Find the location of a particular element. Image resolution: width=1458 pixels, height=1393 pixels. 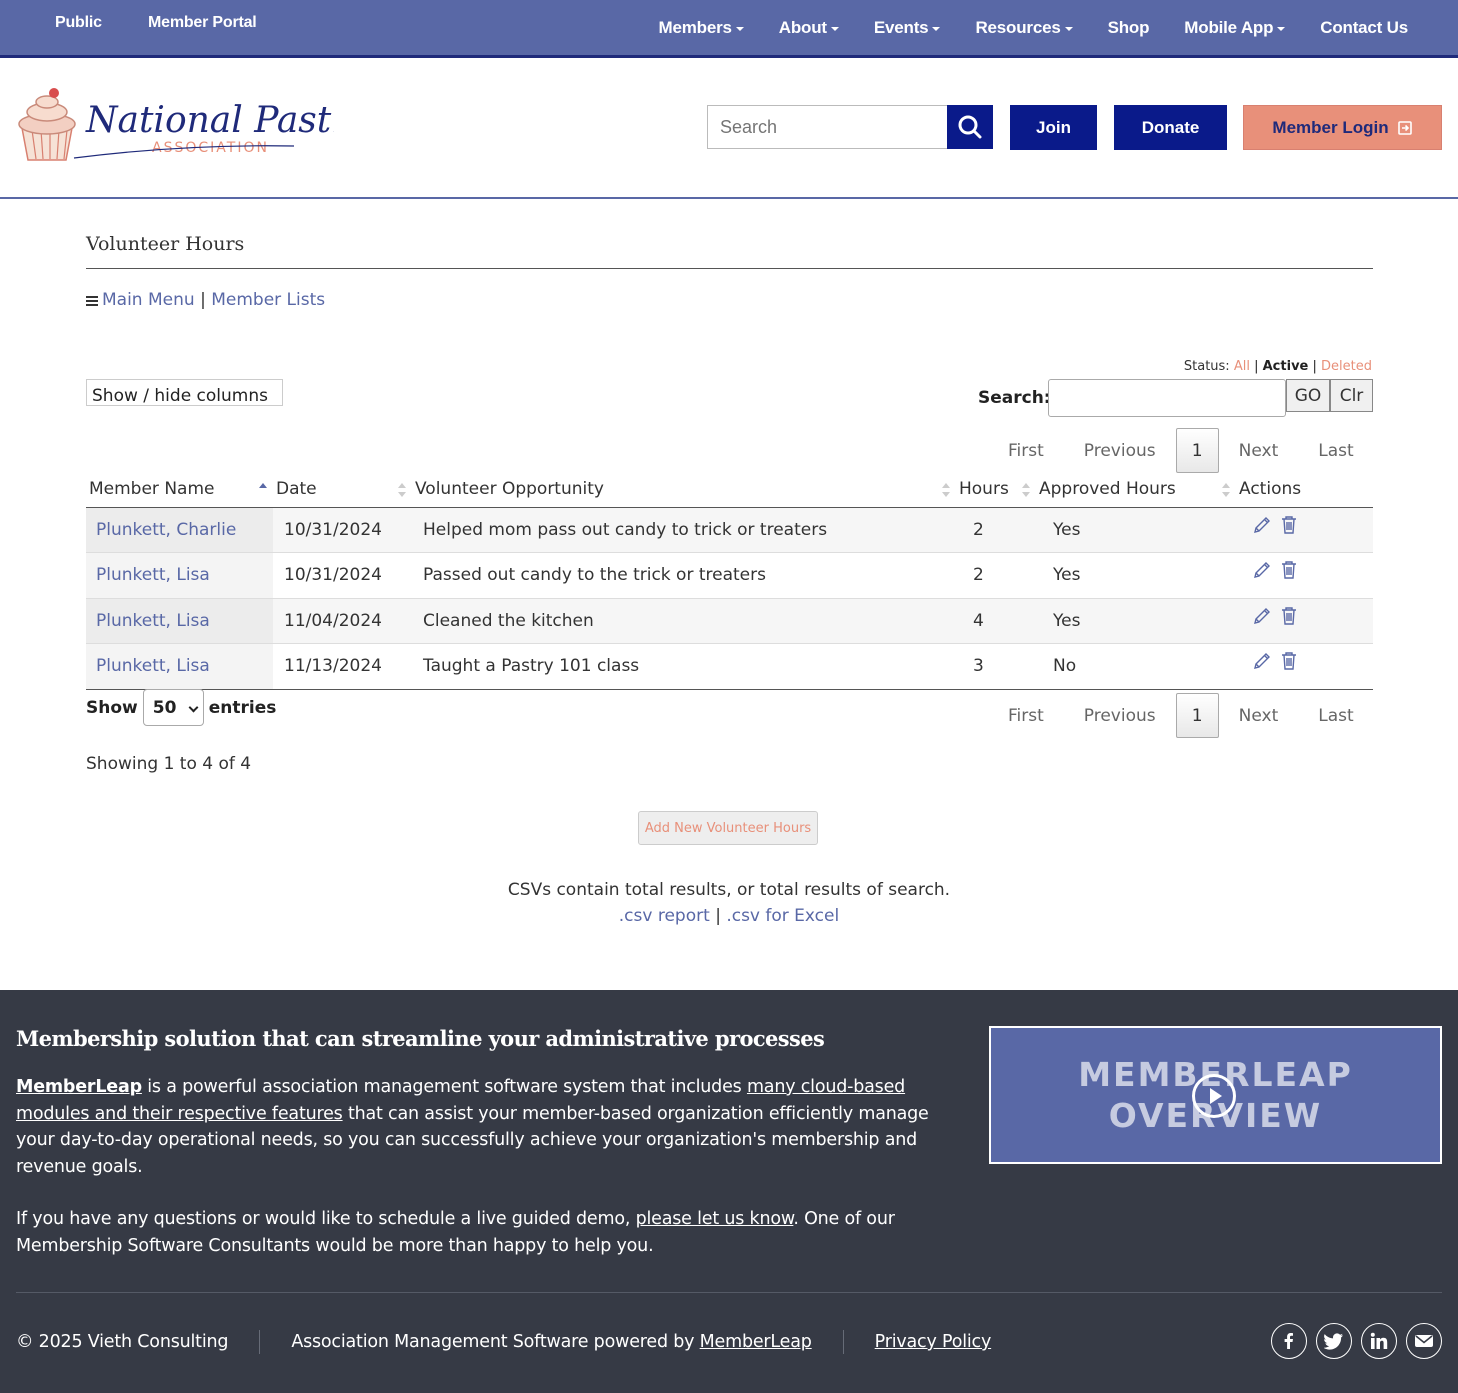

col-hours: Hours is located at coordinates (996, 490).